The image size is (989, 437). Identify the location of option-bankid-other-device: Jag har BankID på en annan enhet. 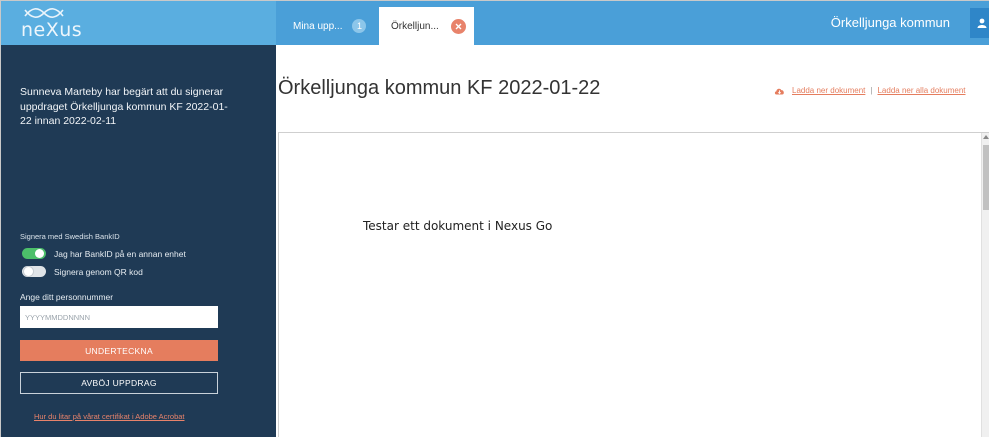
(104, 253).